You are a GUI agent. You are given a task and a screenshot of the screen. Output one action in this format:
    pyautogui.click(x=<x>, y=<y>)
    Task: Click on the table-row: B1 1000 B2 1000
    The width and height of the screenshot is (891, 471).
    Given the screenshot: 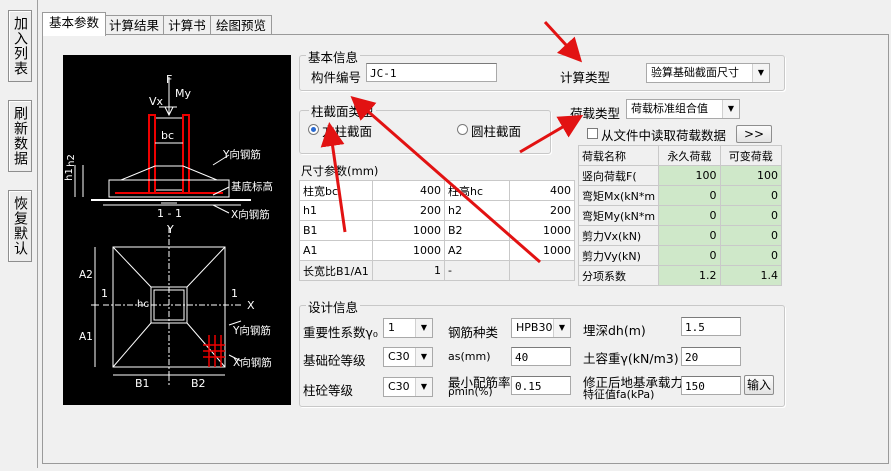 What is the action you would take?
    pyautogui.click(x=437, y=230)
    